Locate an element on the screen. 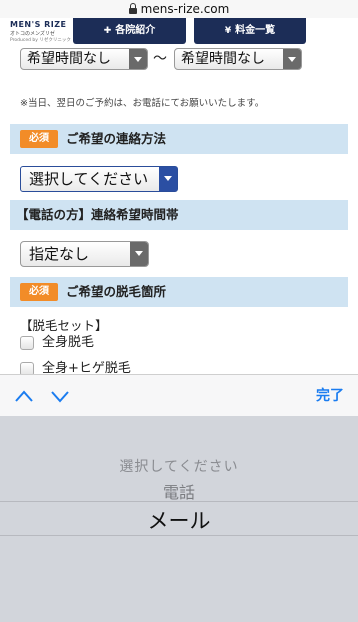  time-from-select: 希望時間なし is located at coordinates (84, 59).